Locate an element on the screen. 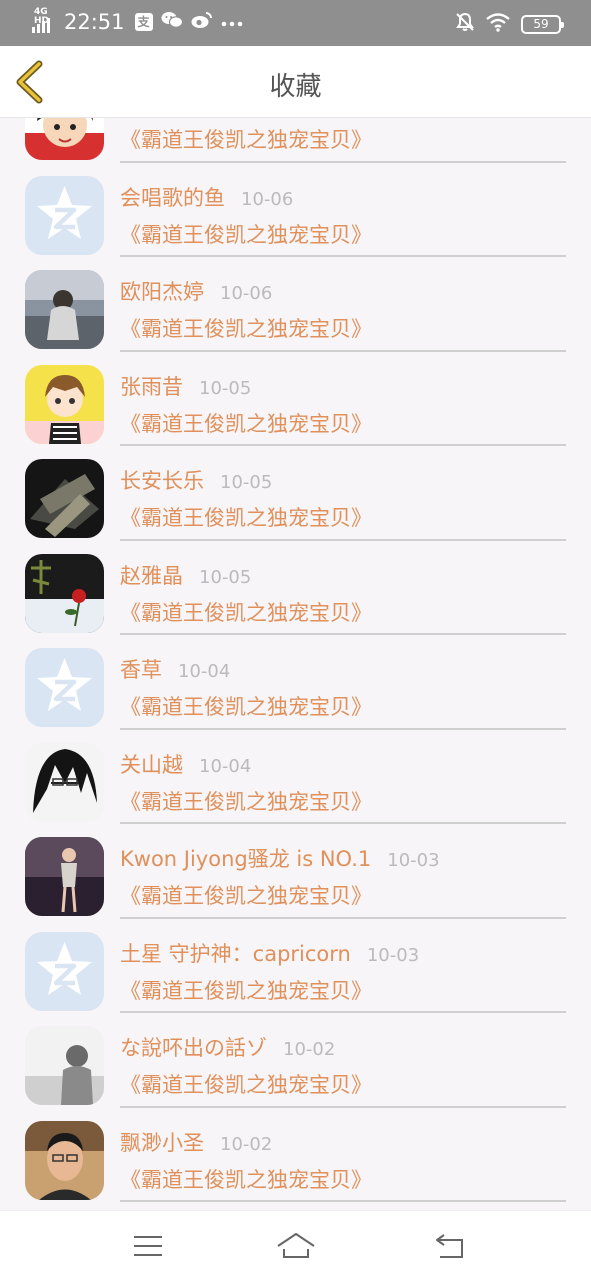 The height and width of the screenshot is (1280, 591). list-item: 土星 守护神：capricorn 10-03 《霸道王俊凯之独宠宝贝》 is located at coordinates (295, 966).